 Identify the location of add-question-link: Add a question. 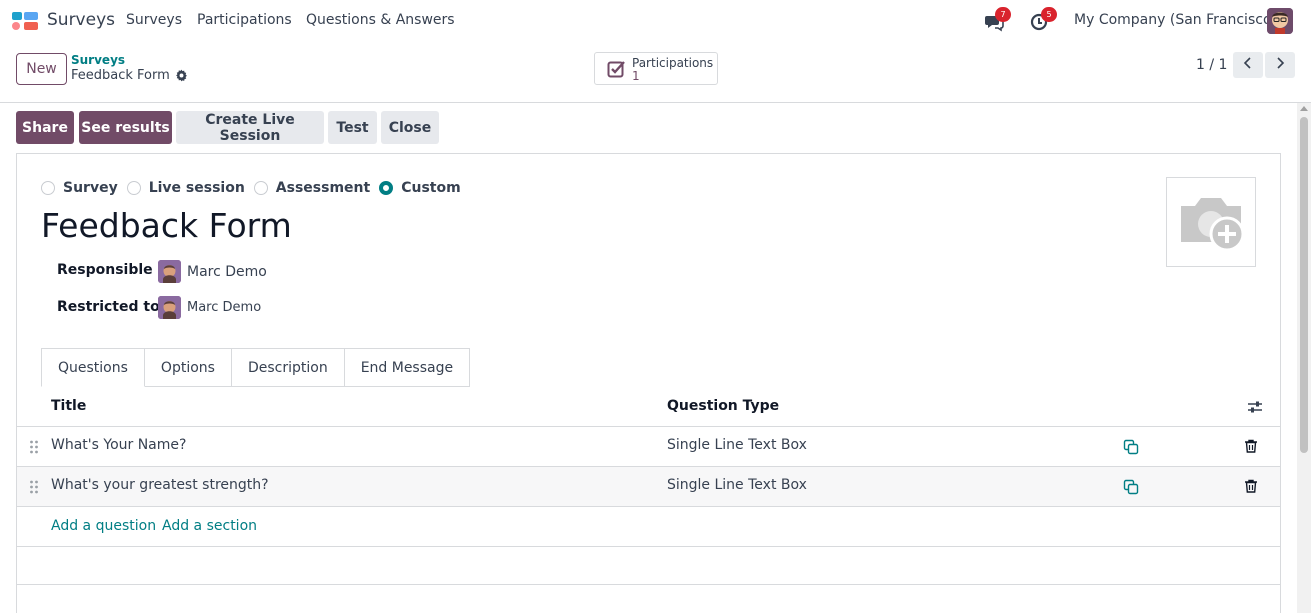
(103, 526).